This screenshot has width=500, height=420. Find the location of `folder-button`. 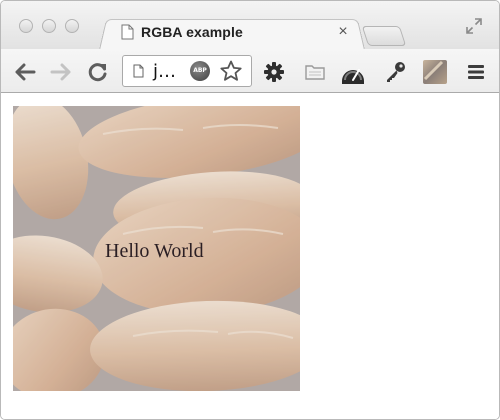

folder-button is located at coordinates (315, 72).